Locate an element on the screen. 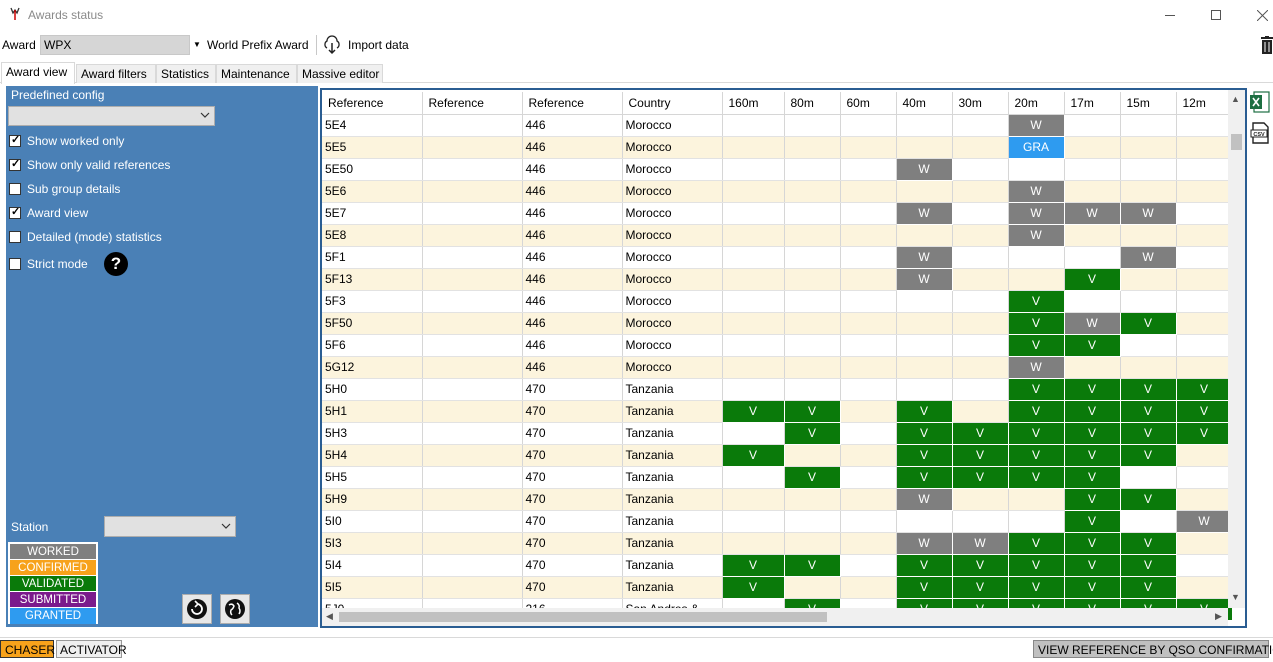  view-reference-button: VIEW REFERENCE BY QSO CONFIRMATION is located at coordinates (1153, 649).